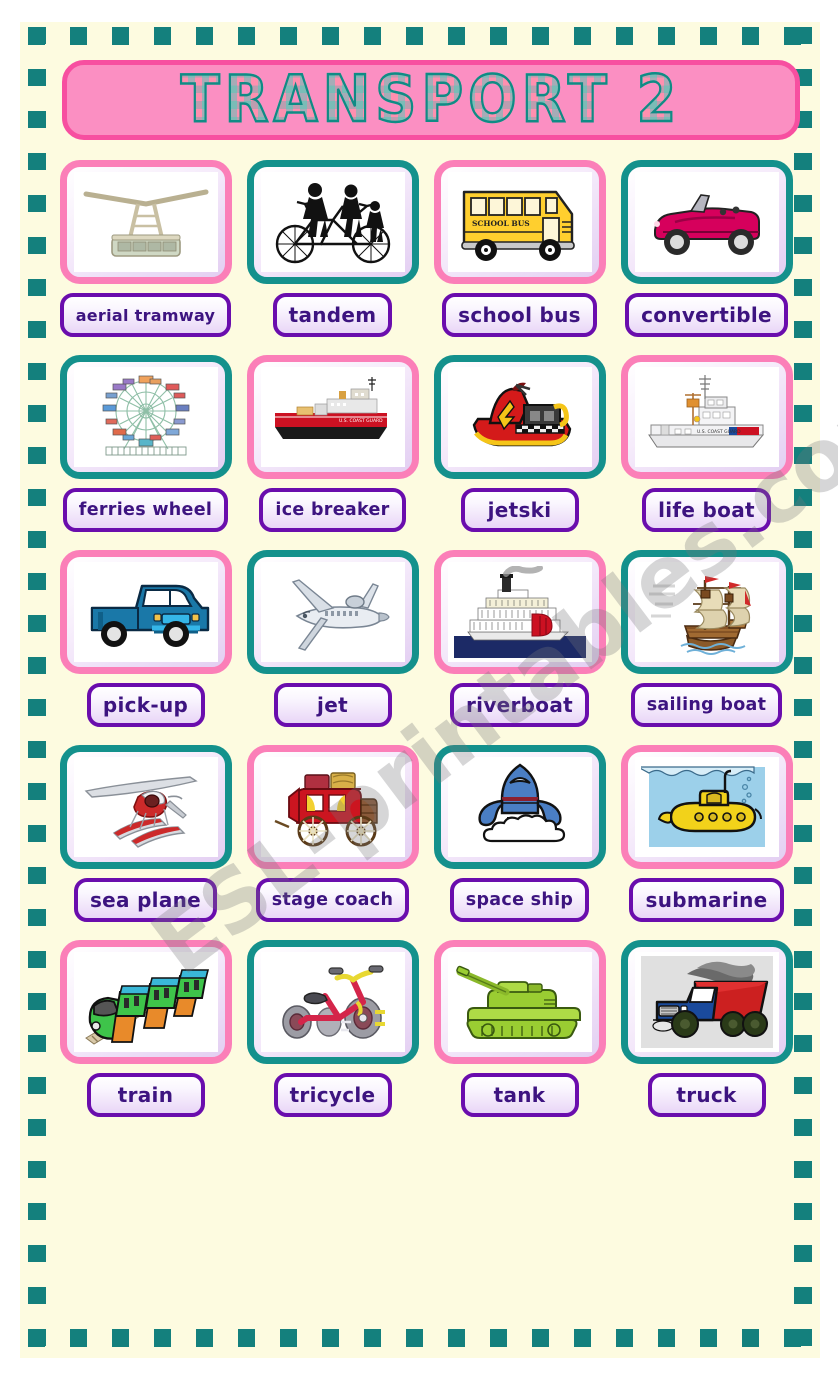 The image size is (838, 1389). Describe the element at coordinates (332, 705) in the screenshot. I see `vocab-label: jet` at that location.